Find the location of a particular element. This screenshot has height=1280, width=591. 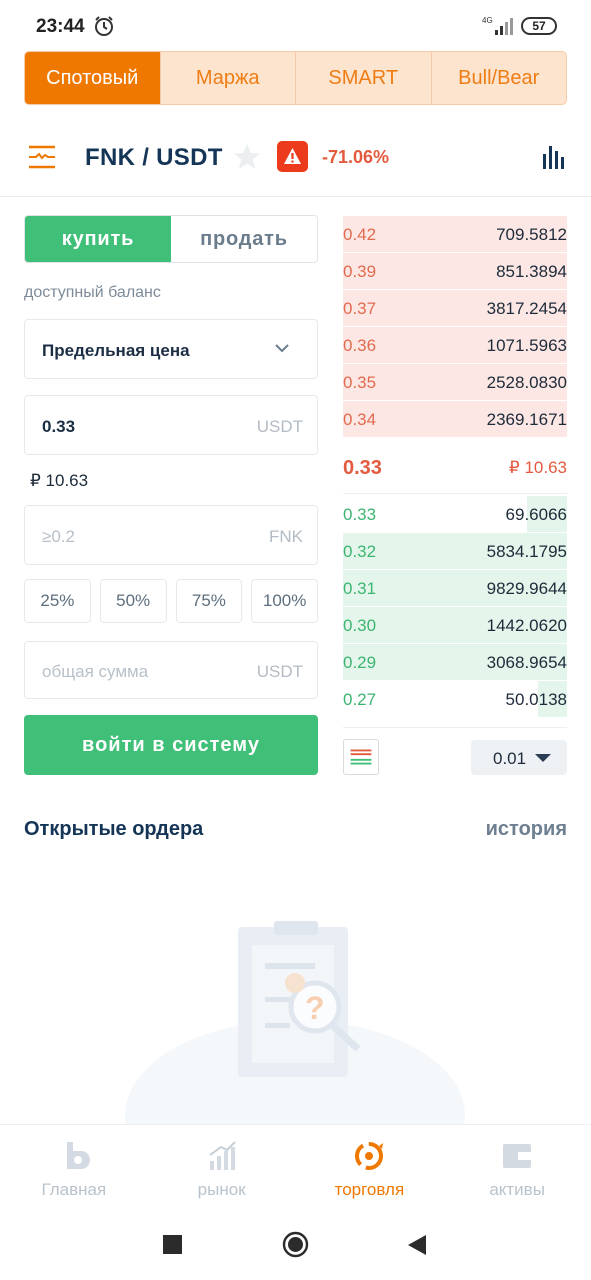

asks-price: 0.34 is located at coordinates (360, 419).